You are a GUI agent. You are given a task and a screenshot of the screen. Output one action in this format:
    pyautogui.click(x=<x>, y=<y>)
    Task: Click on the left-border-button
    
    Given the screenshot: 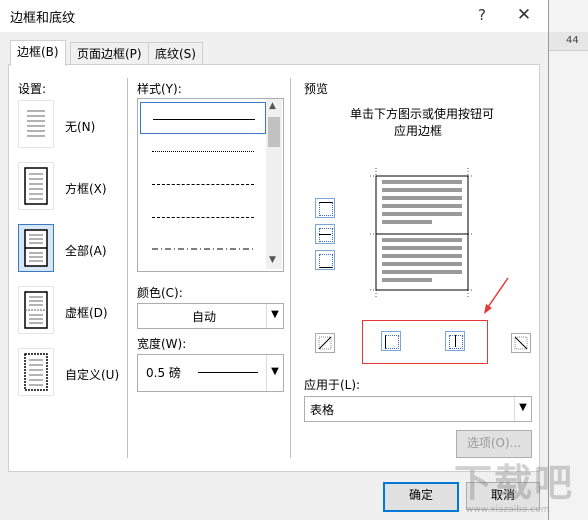 What is the action you would take?
    pyautogui.click(x=391, y=341)
    